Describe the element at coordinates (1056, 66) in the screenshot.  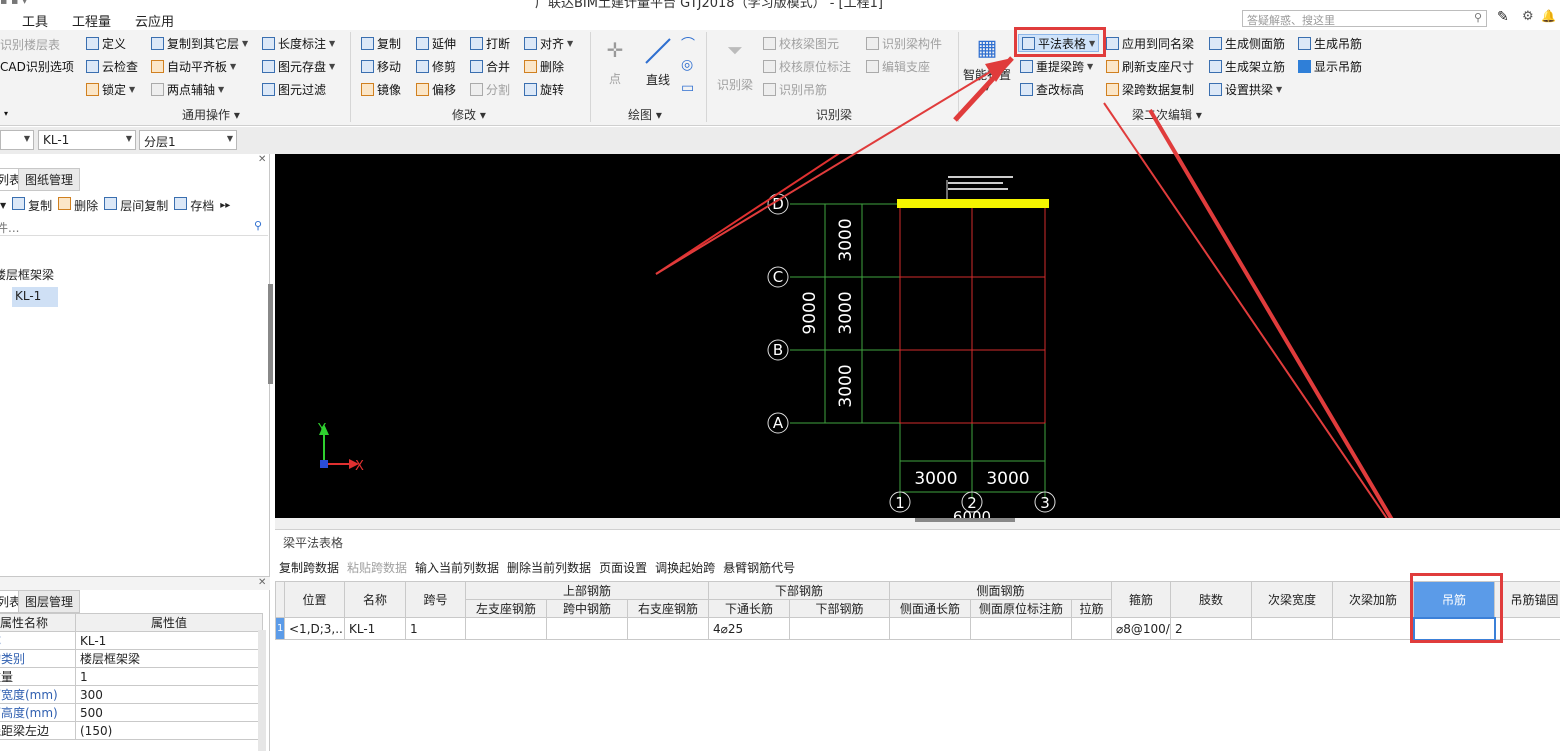
I see `re-extract-span-button: 重提梁跨 ▼` at that location.